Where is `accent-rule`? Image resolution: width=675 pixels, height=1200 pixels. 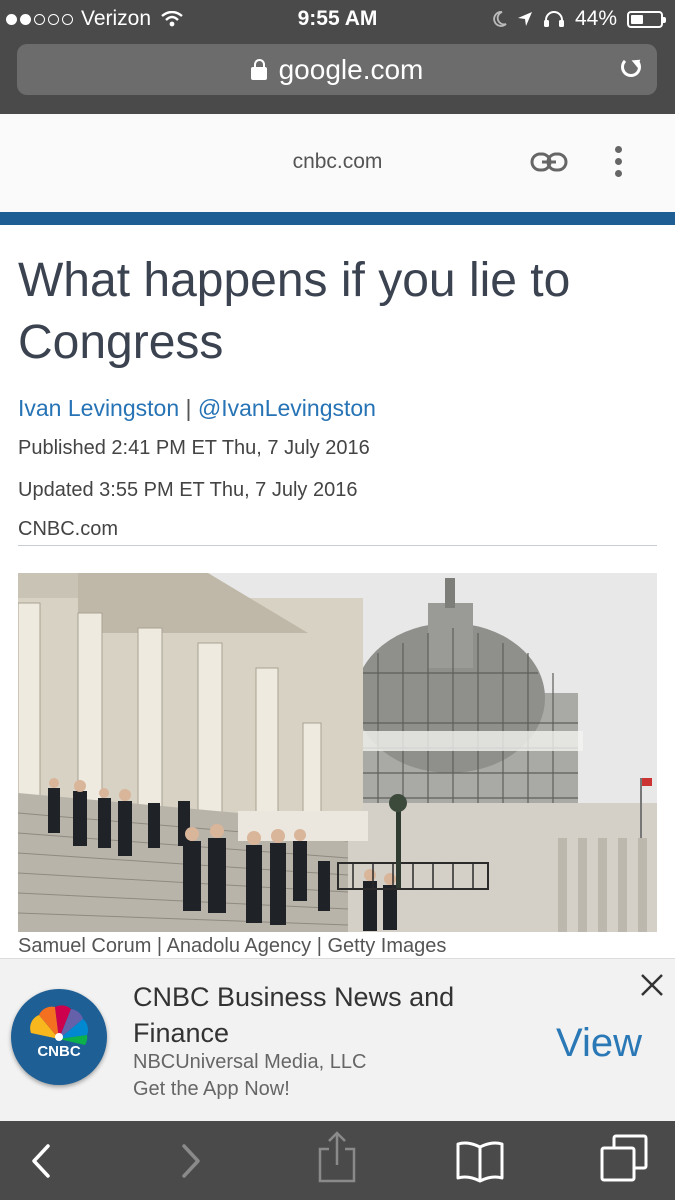 accent-rule is located at coordinates (337, 218).